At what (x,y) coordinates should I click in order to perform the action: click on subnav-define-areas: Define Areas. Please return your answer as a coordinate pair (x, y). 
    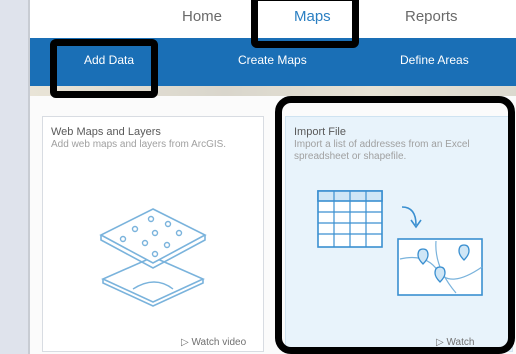
    Looking at the image, I should click on (434, 60).